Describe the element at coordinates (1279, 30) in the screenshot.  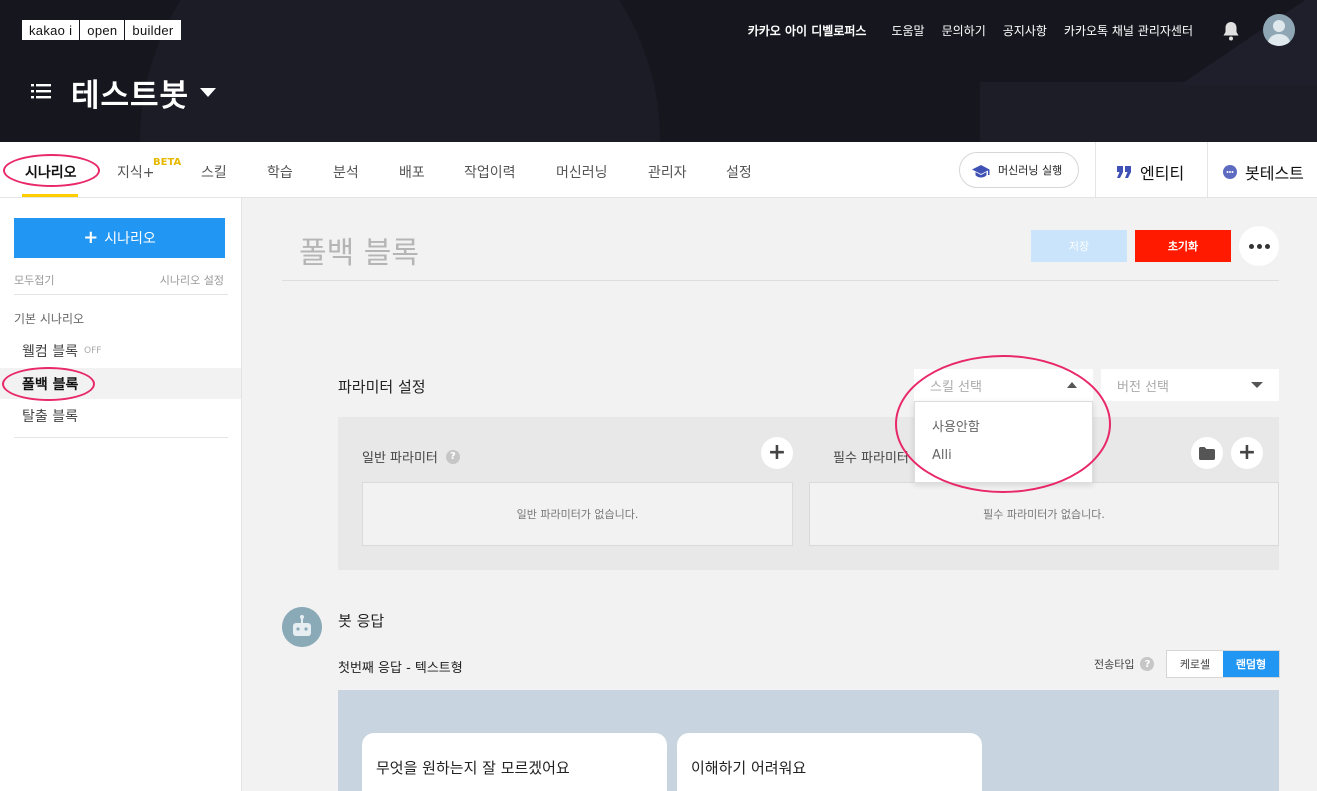
I see `user-avatar` at that location.